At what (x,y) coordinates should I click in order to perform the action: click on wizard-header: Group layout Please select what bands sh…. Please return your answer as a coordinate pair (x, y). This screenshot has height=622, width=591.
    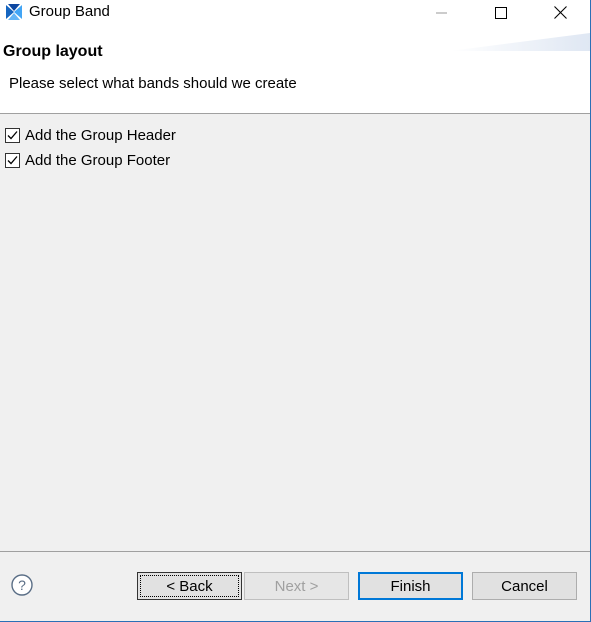
    Looking at the image, I should click on (295, 69).